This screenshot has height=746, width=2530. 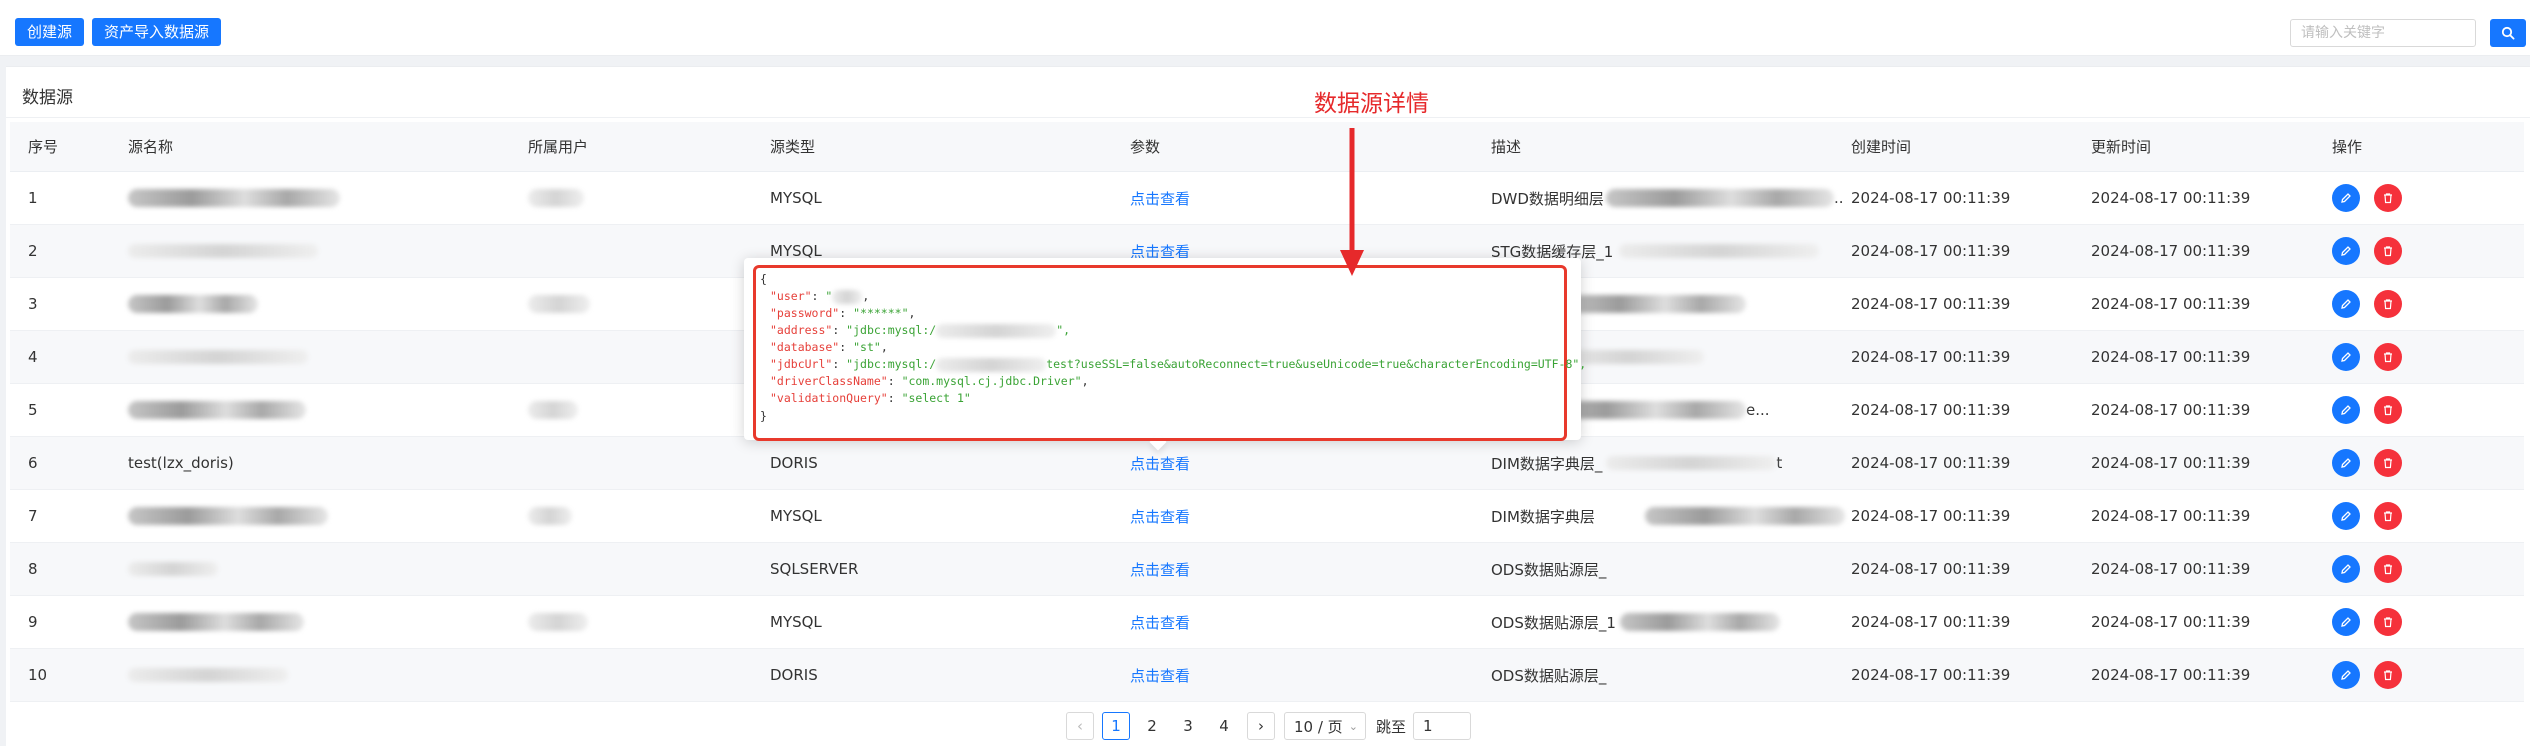 What do you see at coordinates (819, 296) in the screenshot?
I see `json-line-user: "user": ",` at bounding box center [819, 296].